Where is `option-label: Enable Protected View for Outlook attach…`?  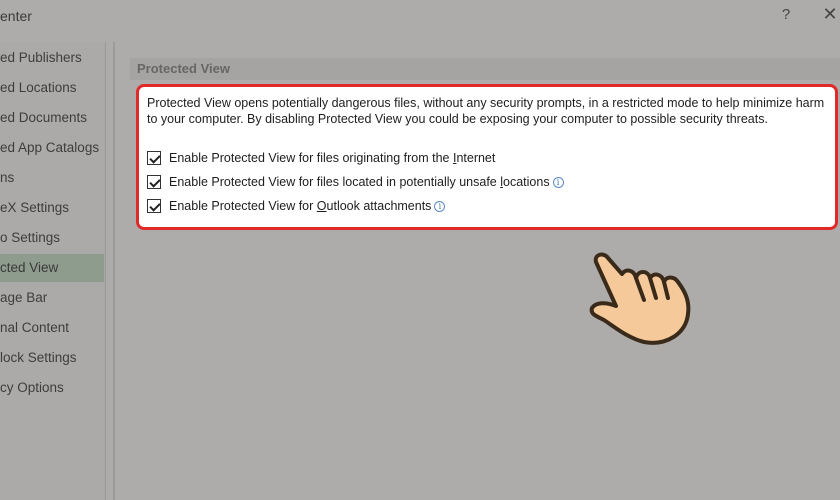 option-label: Enable Protected View for Outlook attach… is located at coordinates (300, 206).